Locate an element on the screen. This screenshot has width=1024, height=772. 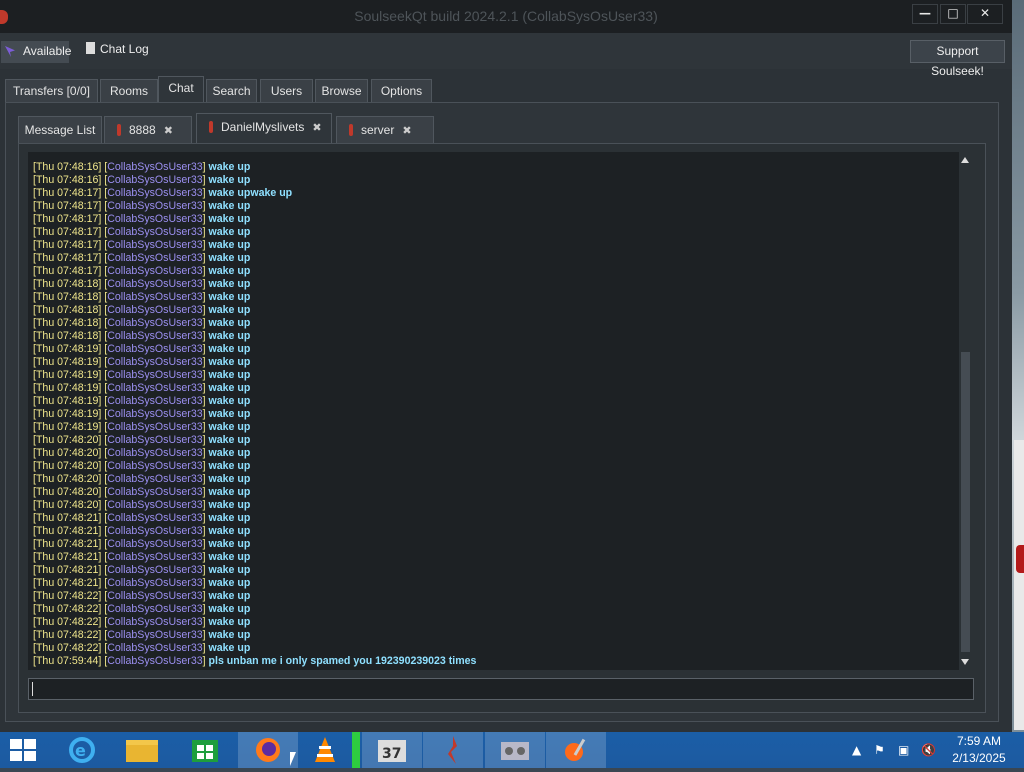
tab-chat: Chat is located at coordinates (181, 90).